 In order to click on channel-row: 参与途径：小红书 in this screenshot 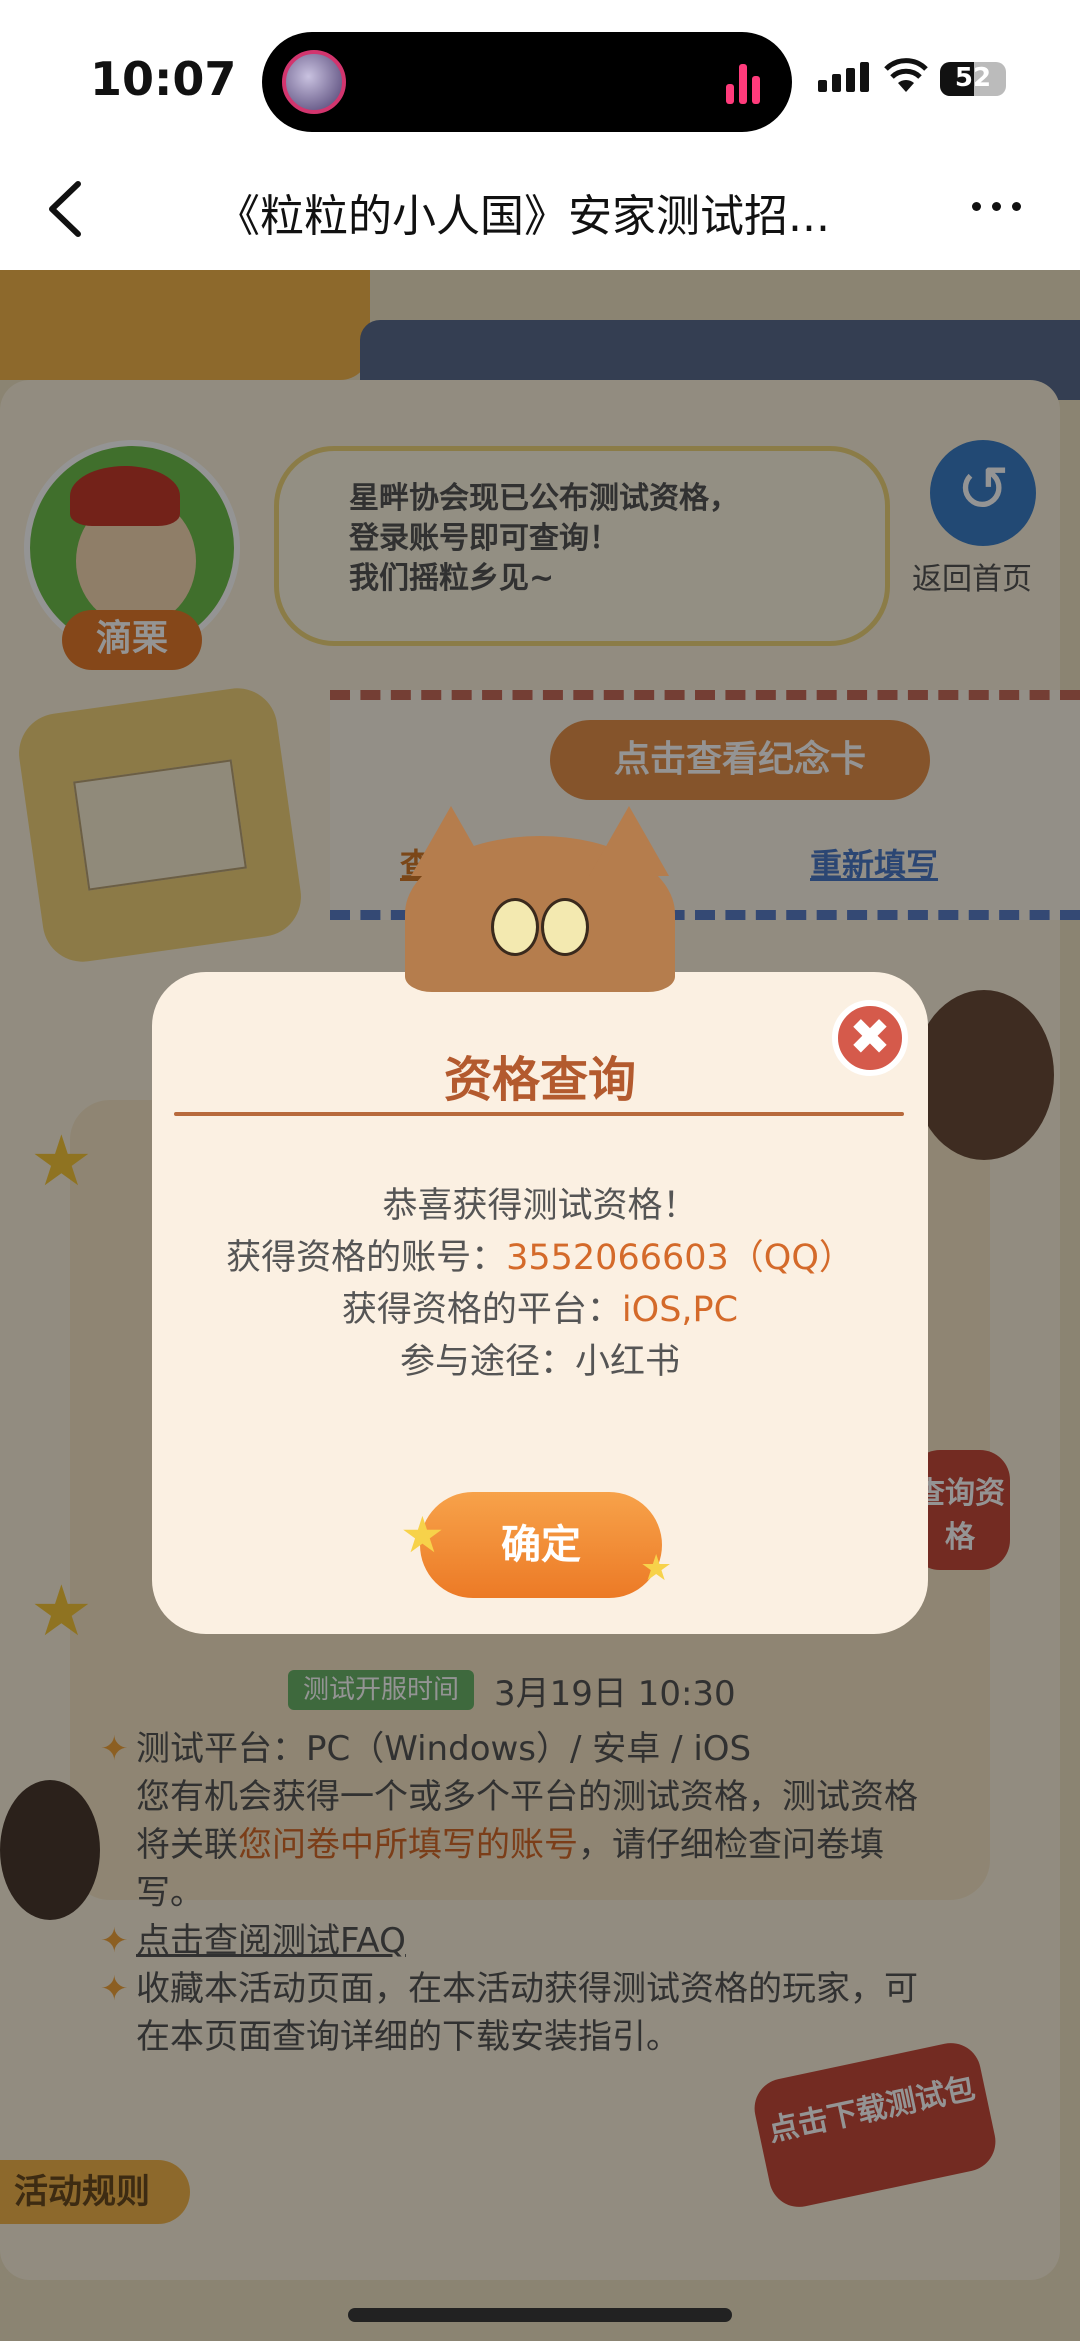, I will do `click(540, 1362)`.